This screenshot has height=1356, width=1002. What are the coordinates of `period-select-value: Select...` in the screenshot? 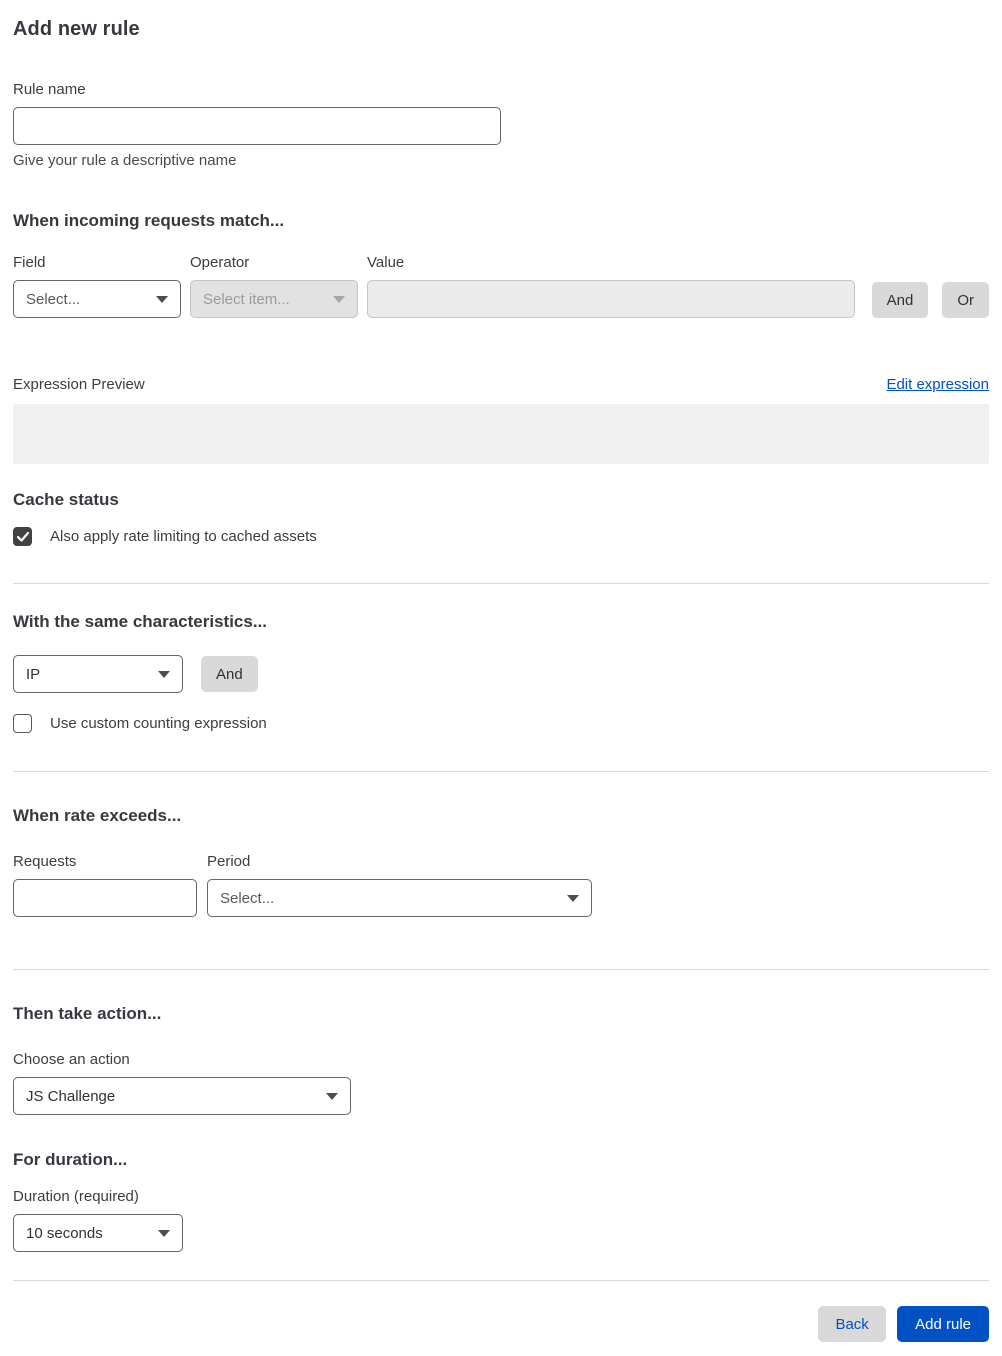 It's located at (247, 898).